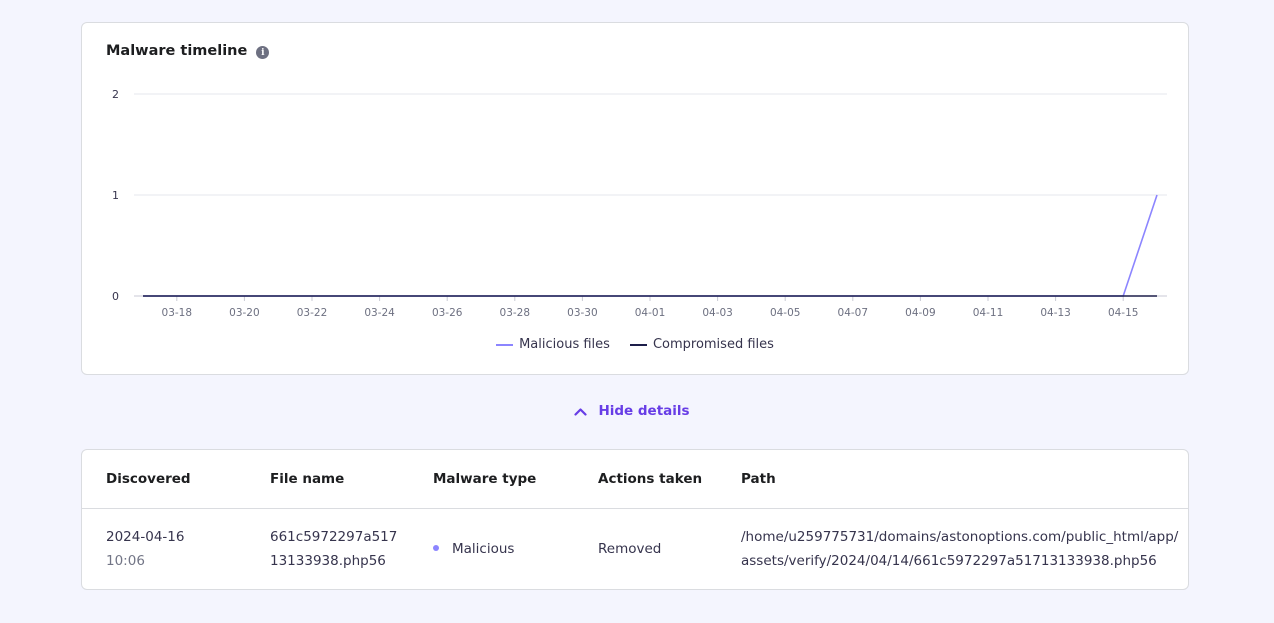 The image size is (1274, 623). What do you see at coordinates (988, 313) in the screenshot?
I see `x-tick-label: 04-11` at bounding box center [988, 313].